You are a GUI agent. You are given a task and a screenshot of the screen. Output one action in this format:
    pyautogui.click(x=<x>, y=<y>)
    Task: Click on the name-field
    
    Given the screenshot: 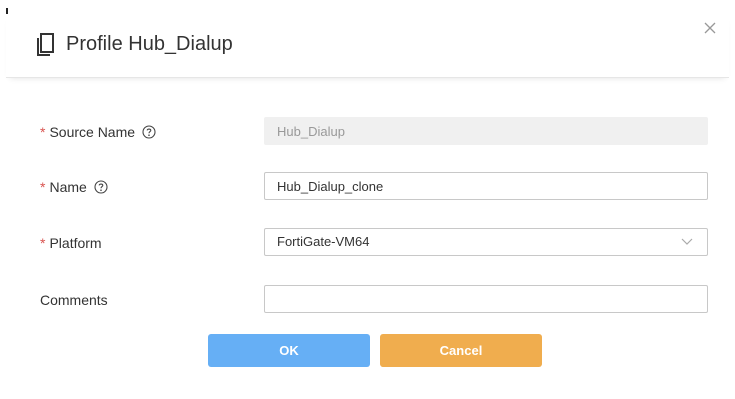 What is the action you would take?
    pyautogui.click(x=486, y=186)
    